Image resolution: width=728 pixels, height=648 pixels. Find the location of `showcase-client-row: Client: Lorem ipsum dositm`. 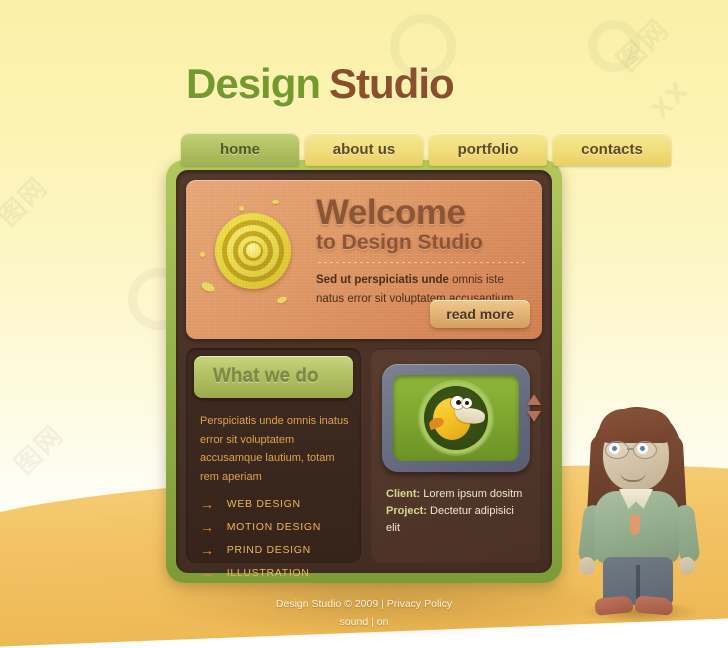

showcase-client-row: Client: Lorem ipsum dositm is located at coordinates (458, 494).